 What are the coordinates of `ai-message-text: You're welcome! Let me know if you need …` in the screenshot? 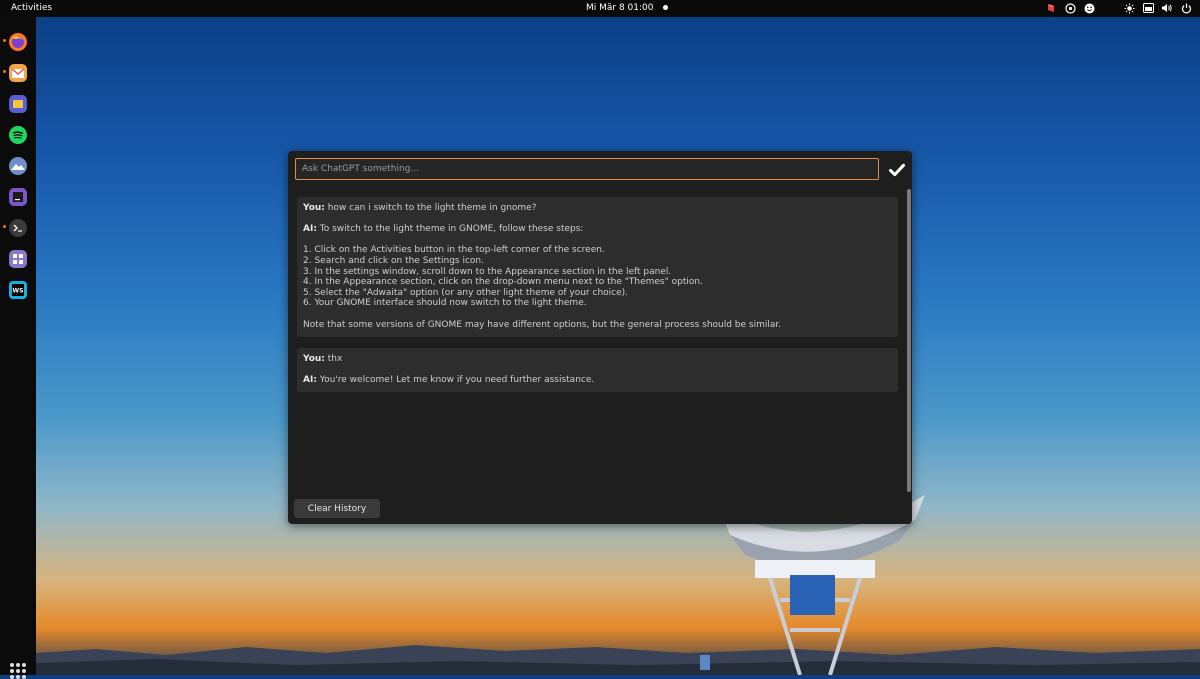 It's located at (455, 380).